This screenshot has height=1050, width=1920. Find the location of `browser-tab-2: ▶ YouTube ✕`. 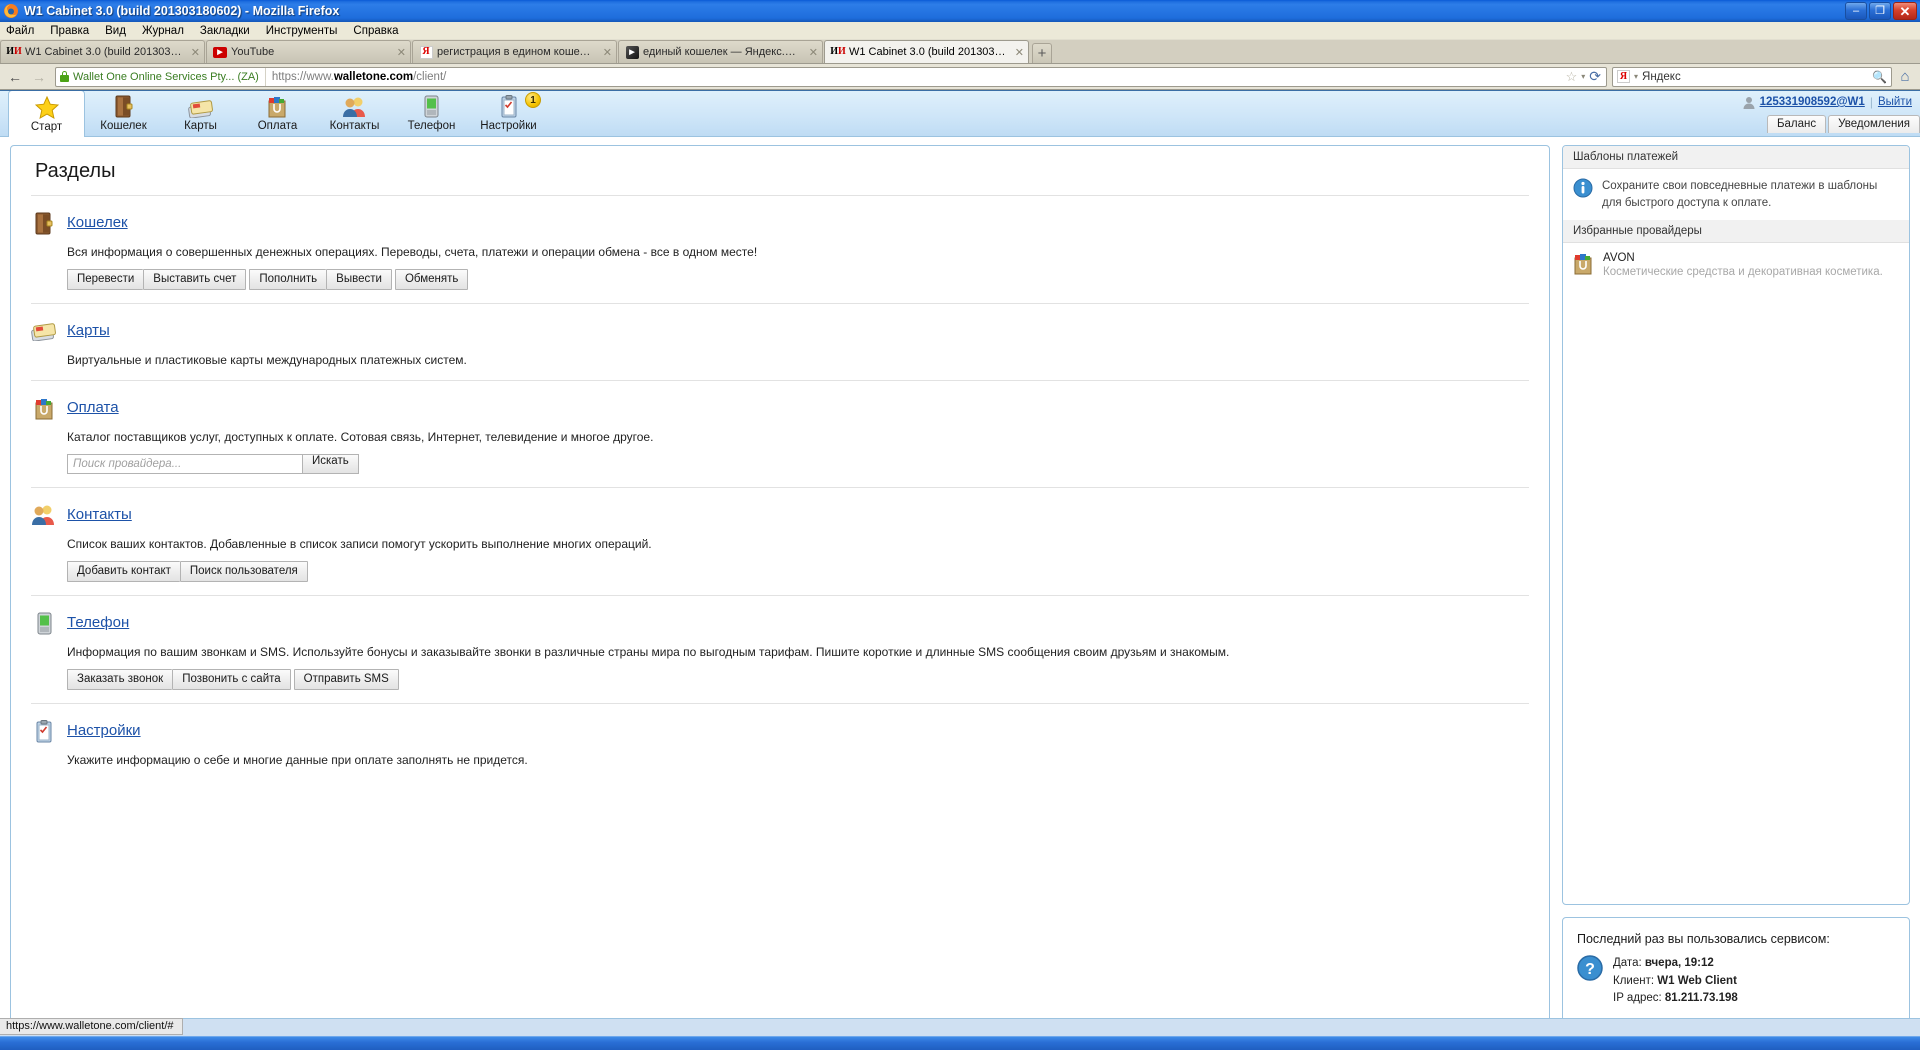

browser-tab-2: ▶ YouTube ✕ is located at coordinates (308, 51).